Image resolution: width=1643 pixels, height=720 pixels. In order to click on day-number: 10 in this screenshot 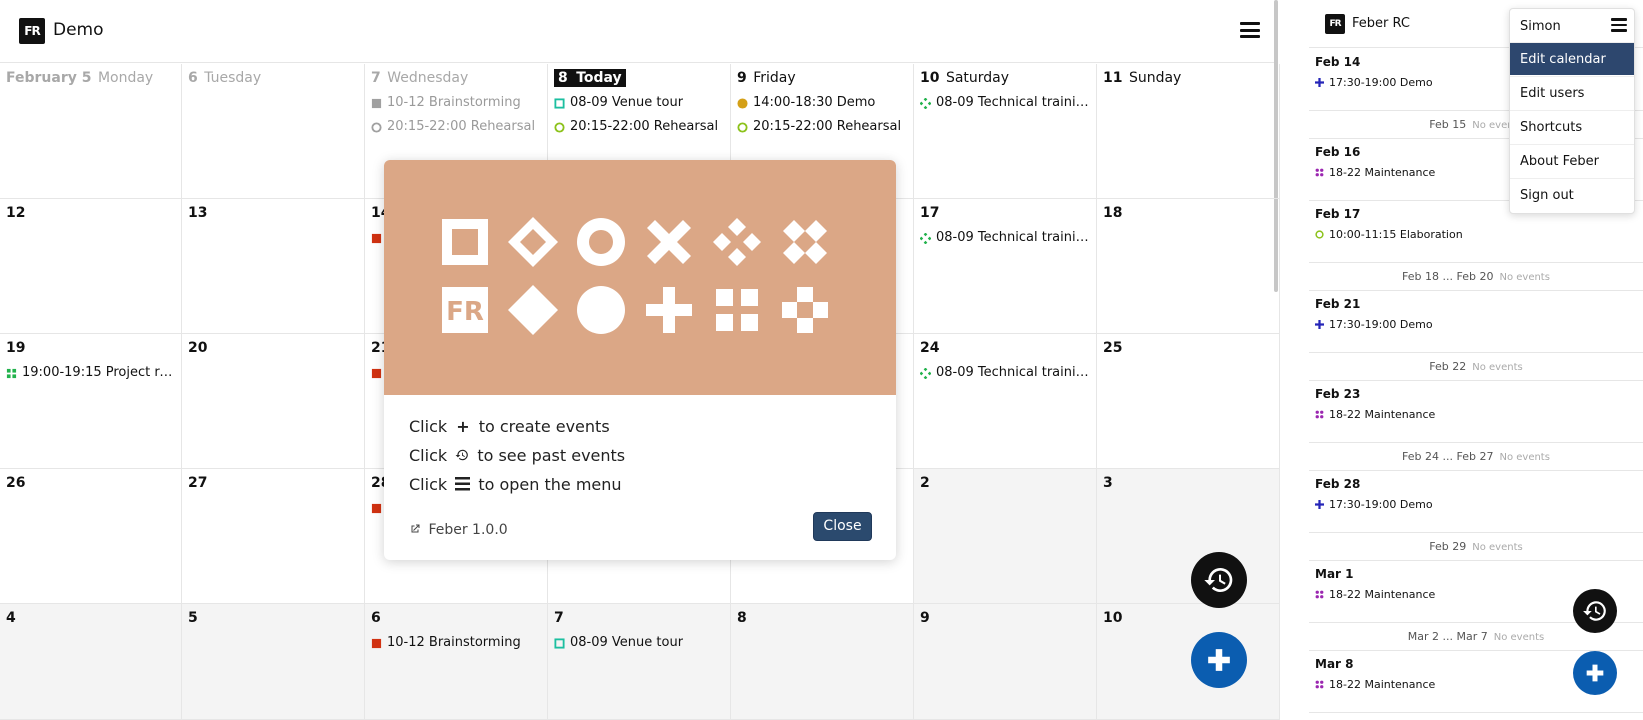, I will do `click(930, 78)`.